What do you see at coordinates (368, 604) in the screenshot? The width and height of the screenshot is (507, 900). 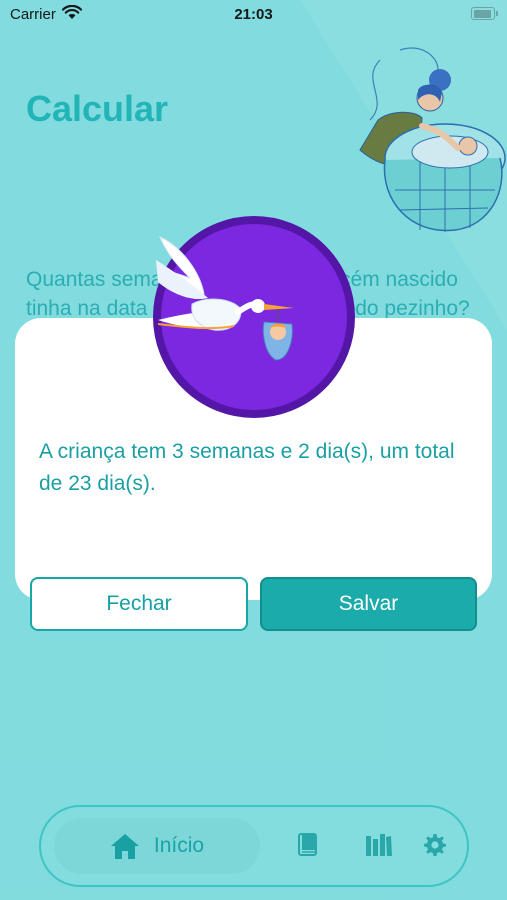 I see `save-button: Salvar` at bounding box center [368, 604].